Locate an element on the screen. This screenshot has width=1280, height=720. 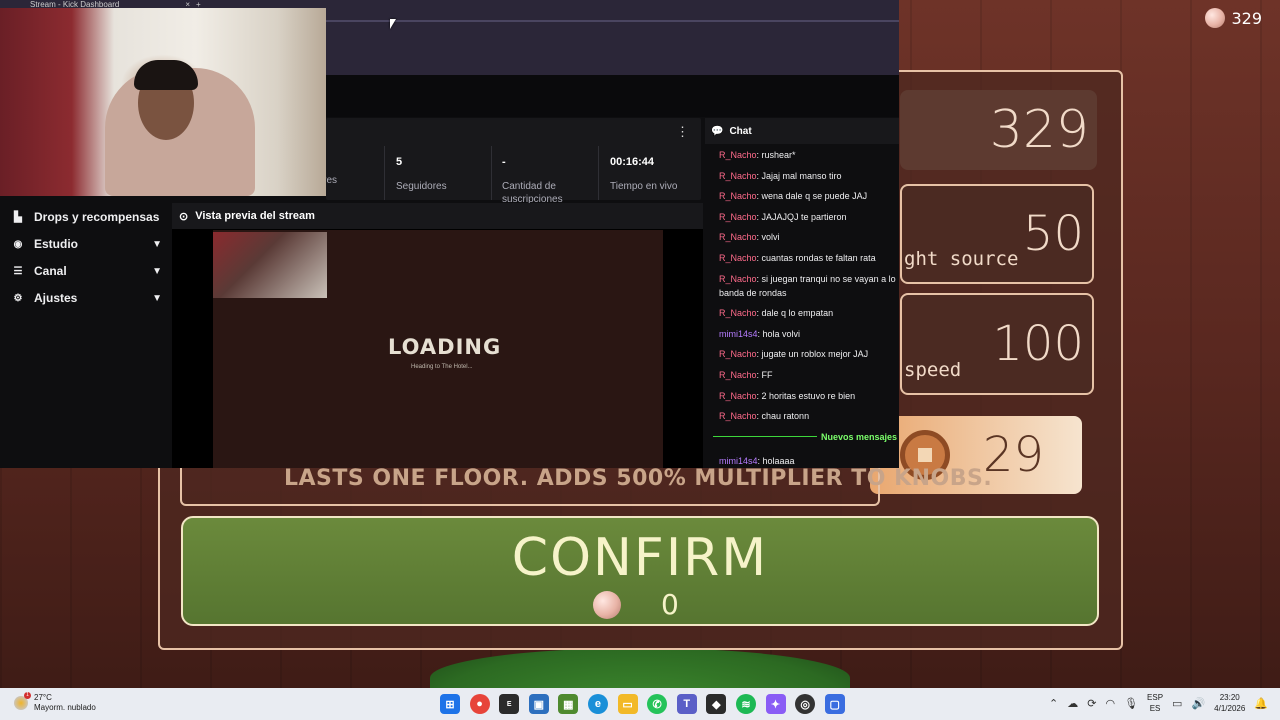
chat-text: : dale q lo empatan is located at coordinates (795, 313).